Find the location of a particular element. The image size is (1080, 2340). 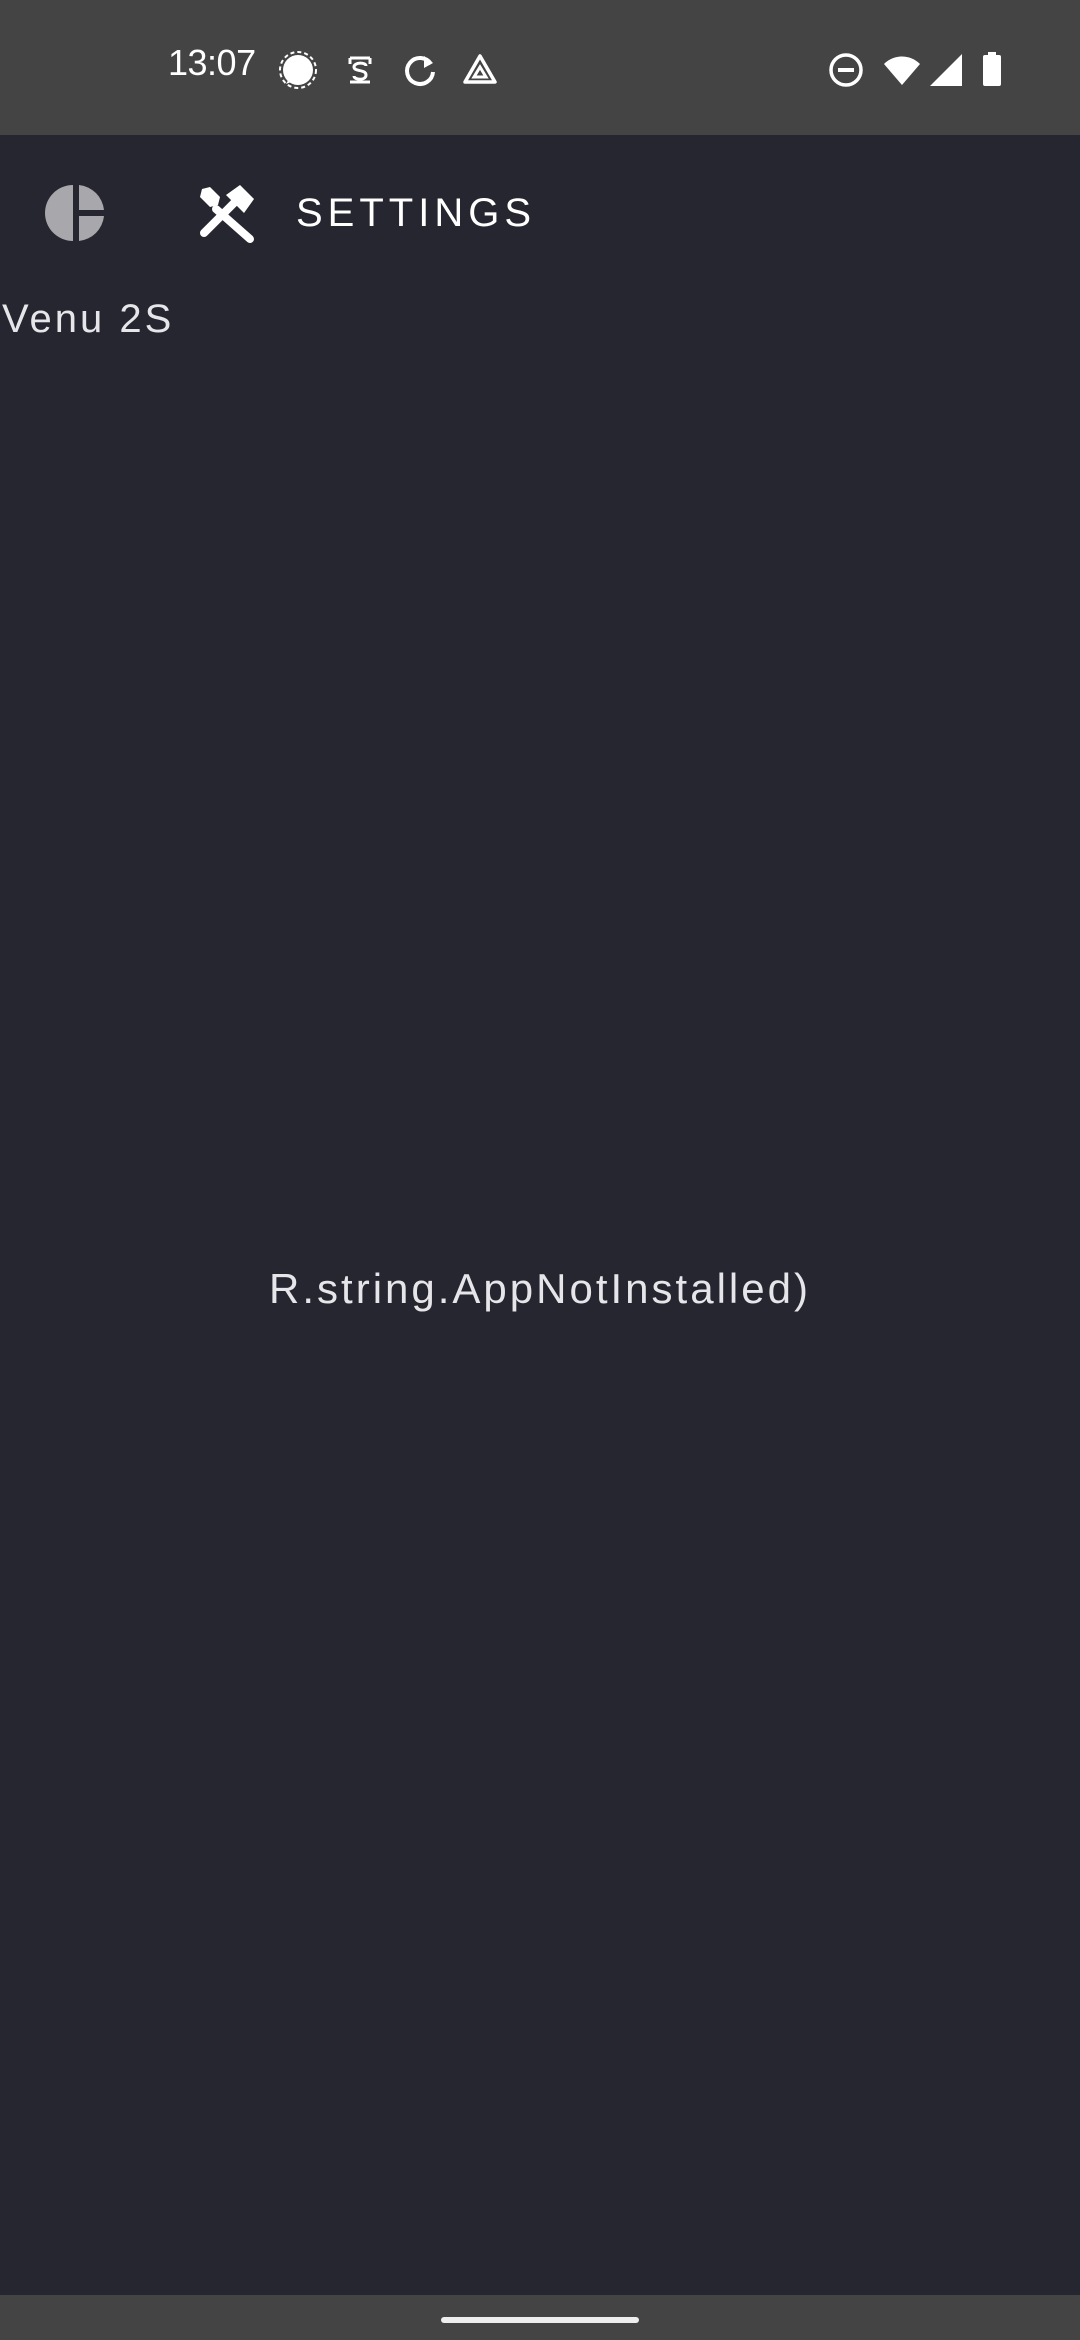

tab-settings: SETTINGS is located at coordinates (366, 213).